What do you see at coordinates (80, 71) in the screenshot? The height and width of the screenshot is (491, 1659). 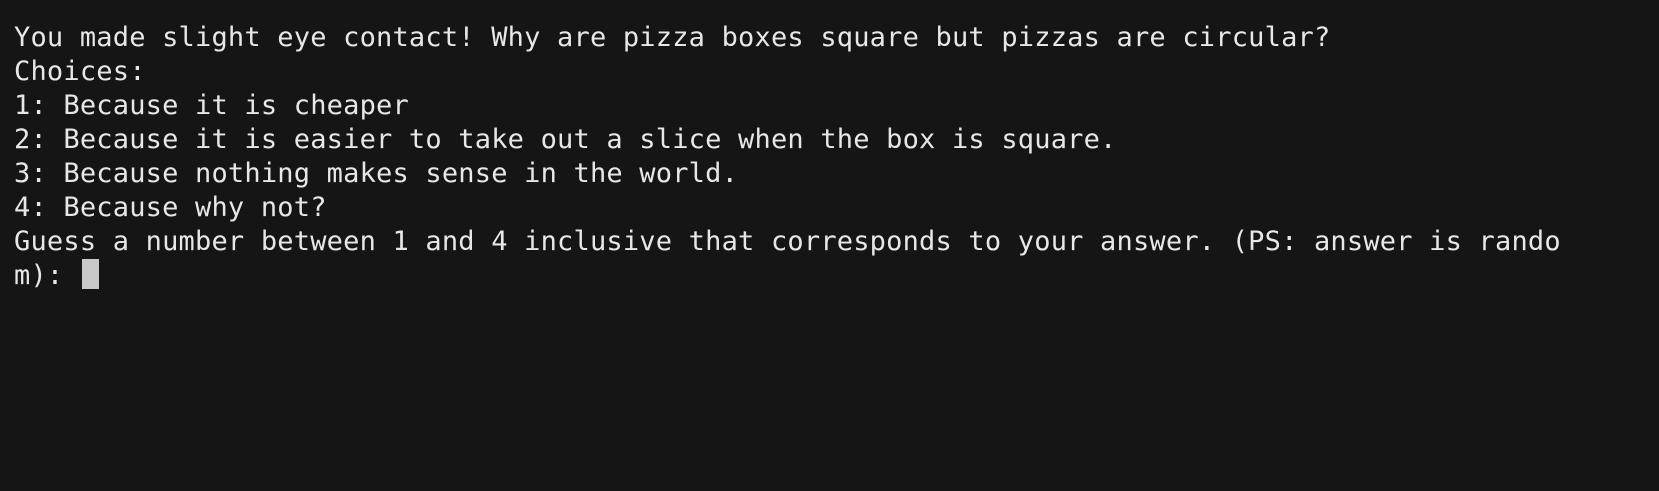 I see `choices-heading: Choices:` at bounding box center [80, 71].